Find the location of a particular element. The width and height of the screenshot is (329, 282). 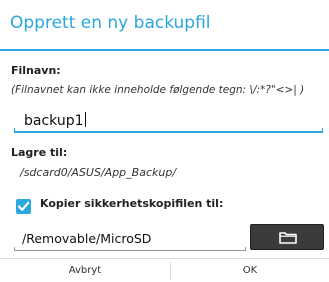

filename-input: backup1 is located at coordinates (168, 120).